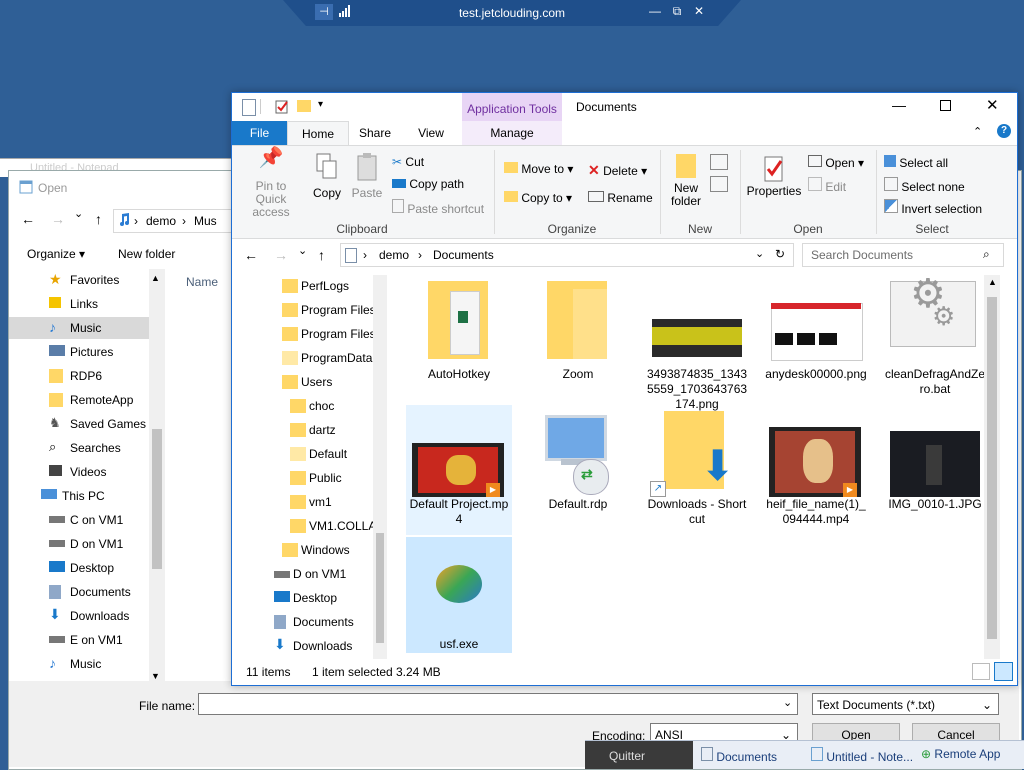  What do you see at coordinates (1003, 671) in the screenshot?
I see `large-icons-view-icon` at bounding box center [1003, 671].